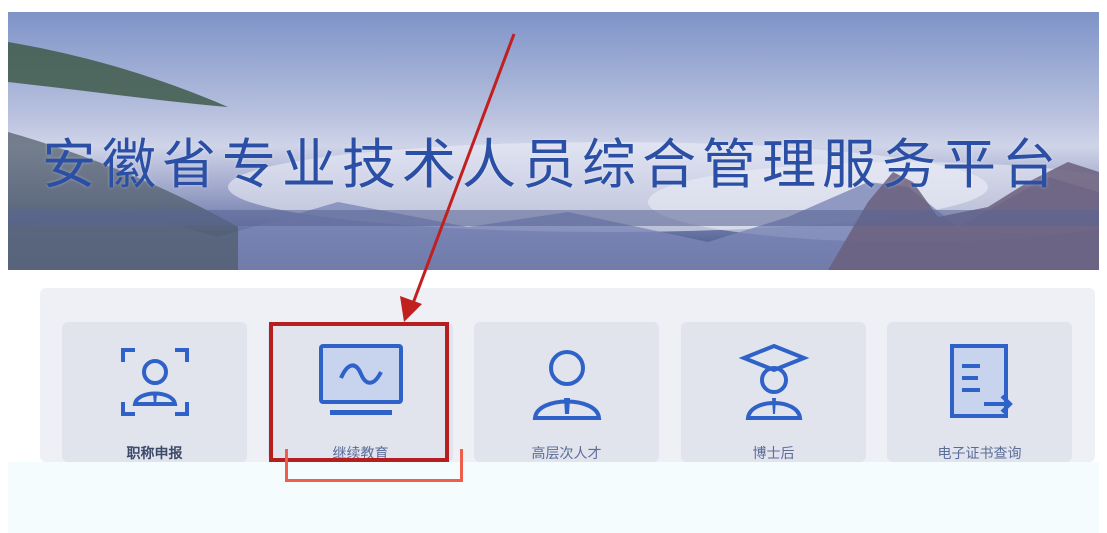 The width and height of the screenshot is (1107, 533). Describe the element at coordinates (773, 454) in the screenshot. I see `card-label: 博士后` at that location.